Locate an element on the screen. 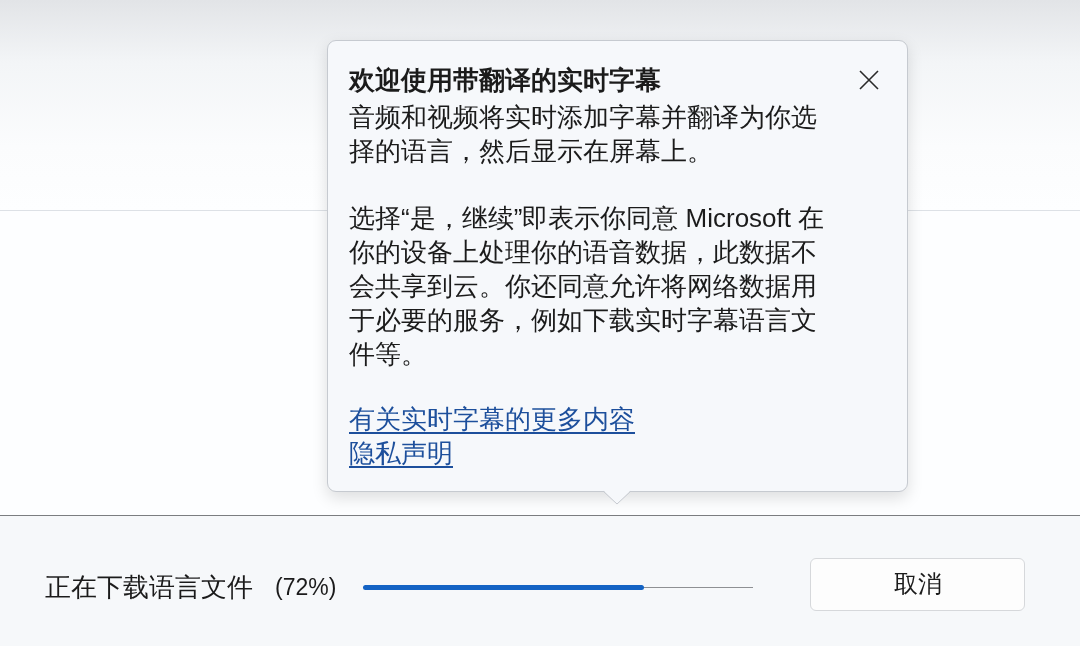 The width and height of the screenshot is (1080, 646). tip-paragraph: 音频和视频将实时添加字幕并翻译为你选择的语言，然后显示在屏幕上。 is located at coordinates (583, 134).